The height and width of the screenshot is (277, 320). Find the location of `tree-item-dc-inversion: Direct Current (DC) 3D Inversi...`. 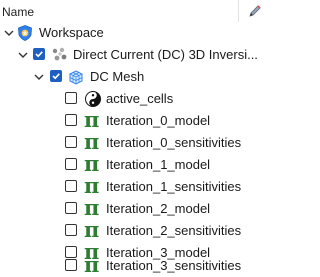

tree-item-dc-inversion: Direct Current (DC) 3D Inversi... is located at coordinates (140, 55).